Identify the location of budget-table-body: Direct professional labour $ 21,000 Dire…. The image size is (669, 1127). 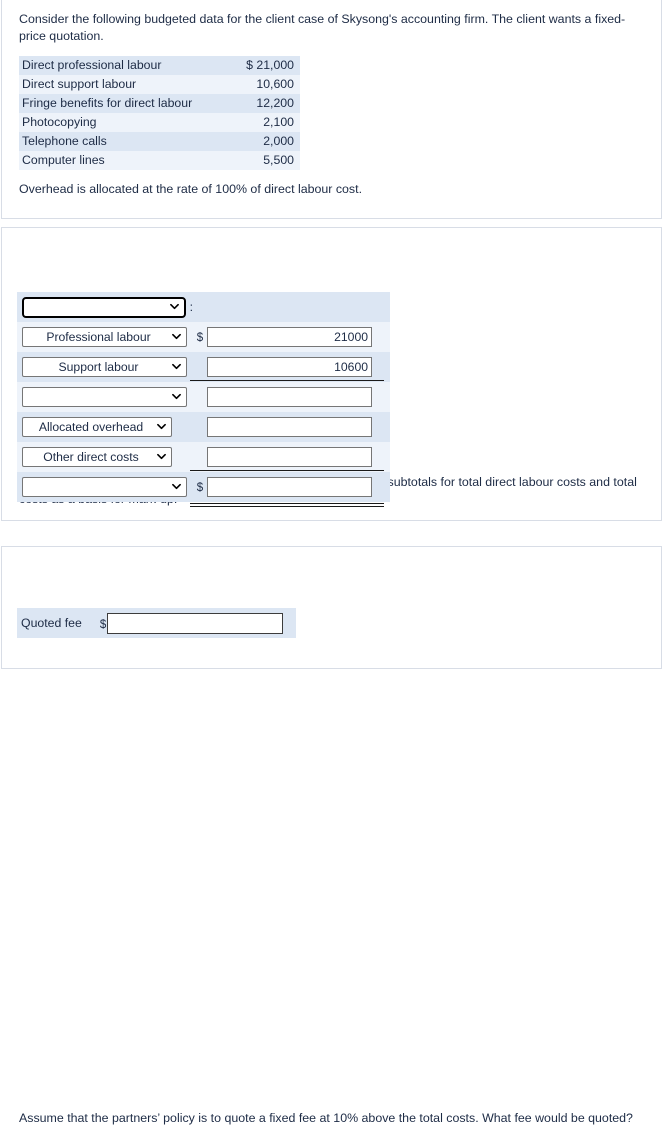
(159, 113).